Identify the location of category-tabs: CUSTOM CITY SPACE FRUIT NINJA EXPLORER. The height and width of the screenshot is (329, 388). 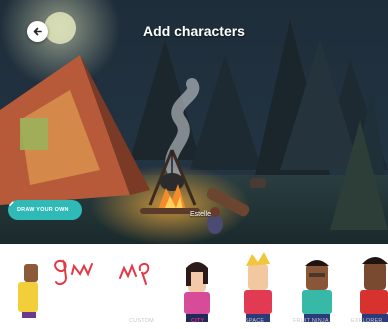
(194, 323).